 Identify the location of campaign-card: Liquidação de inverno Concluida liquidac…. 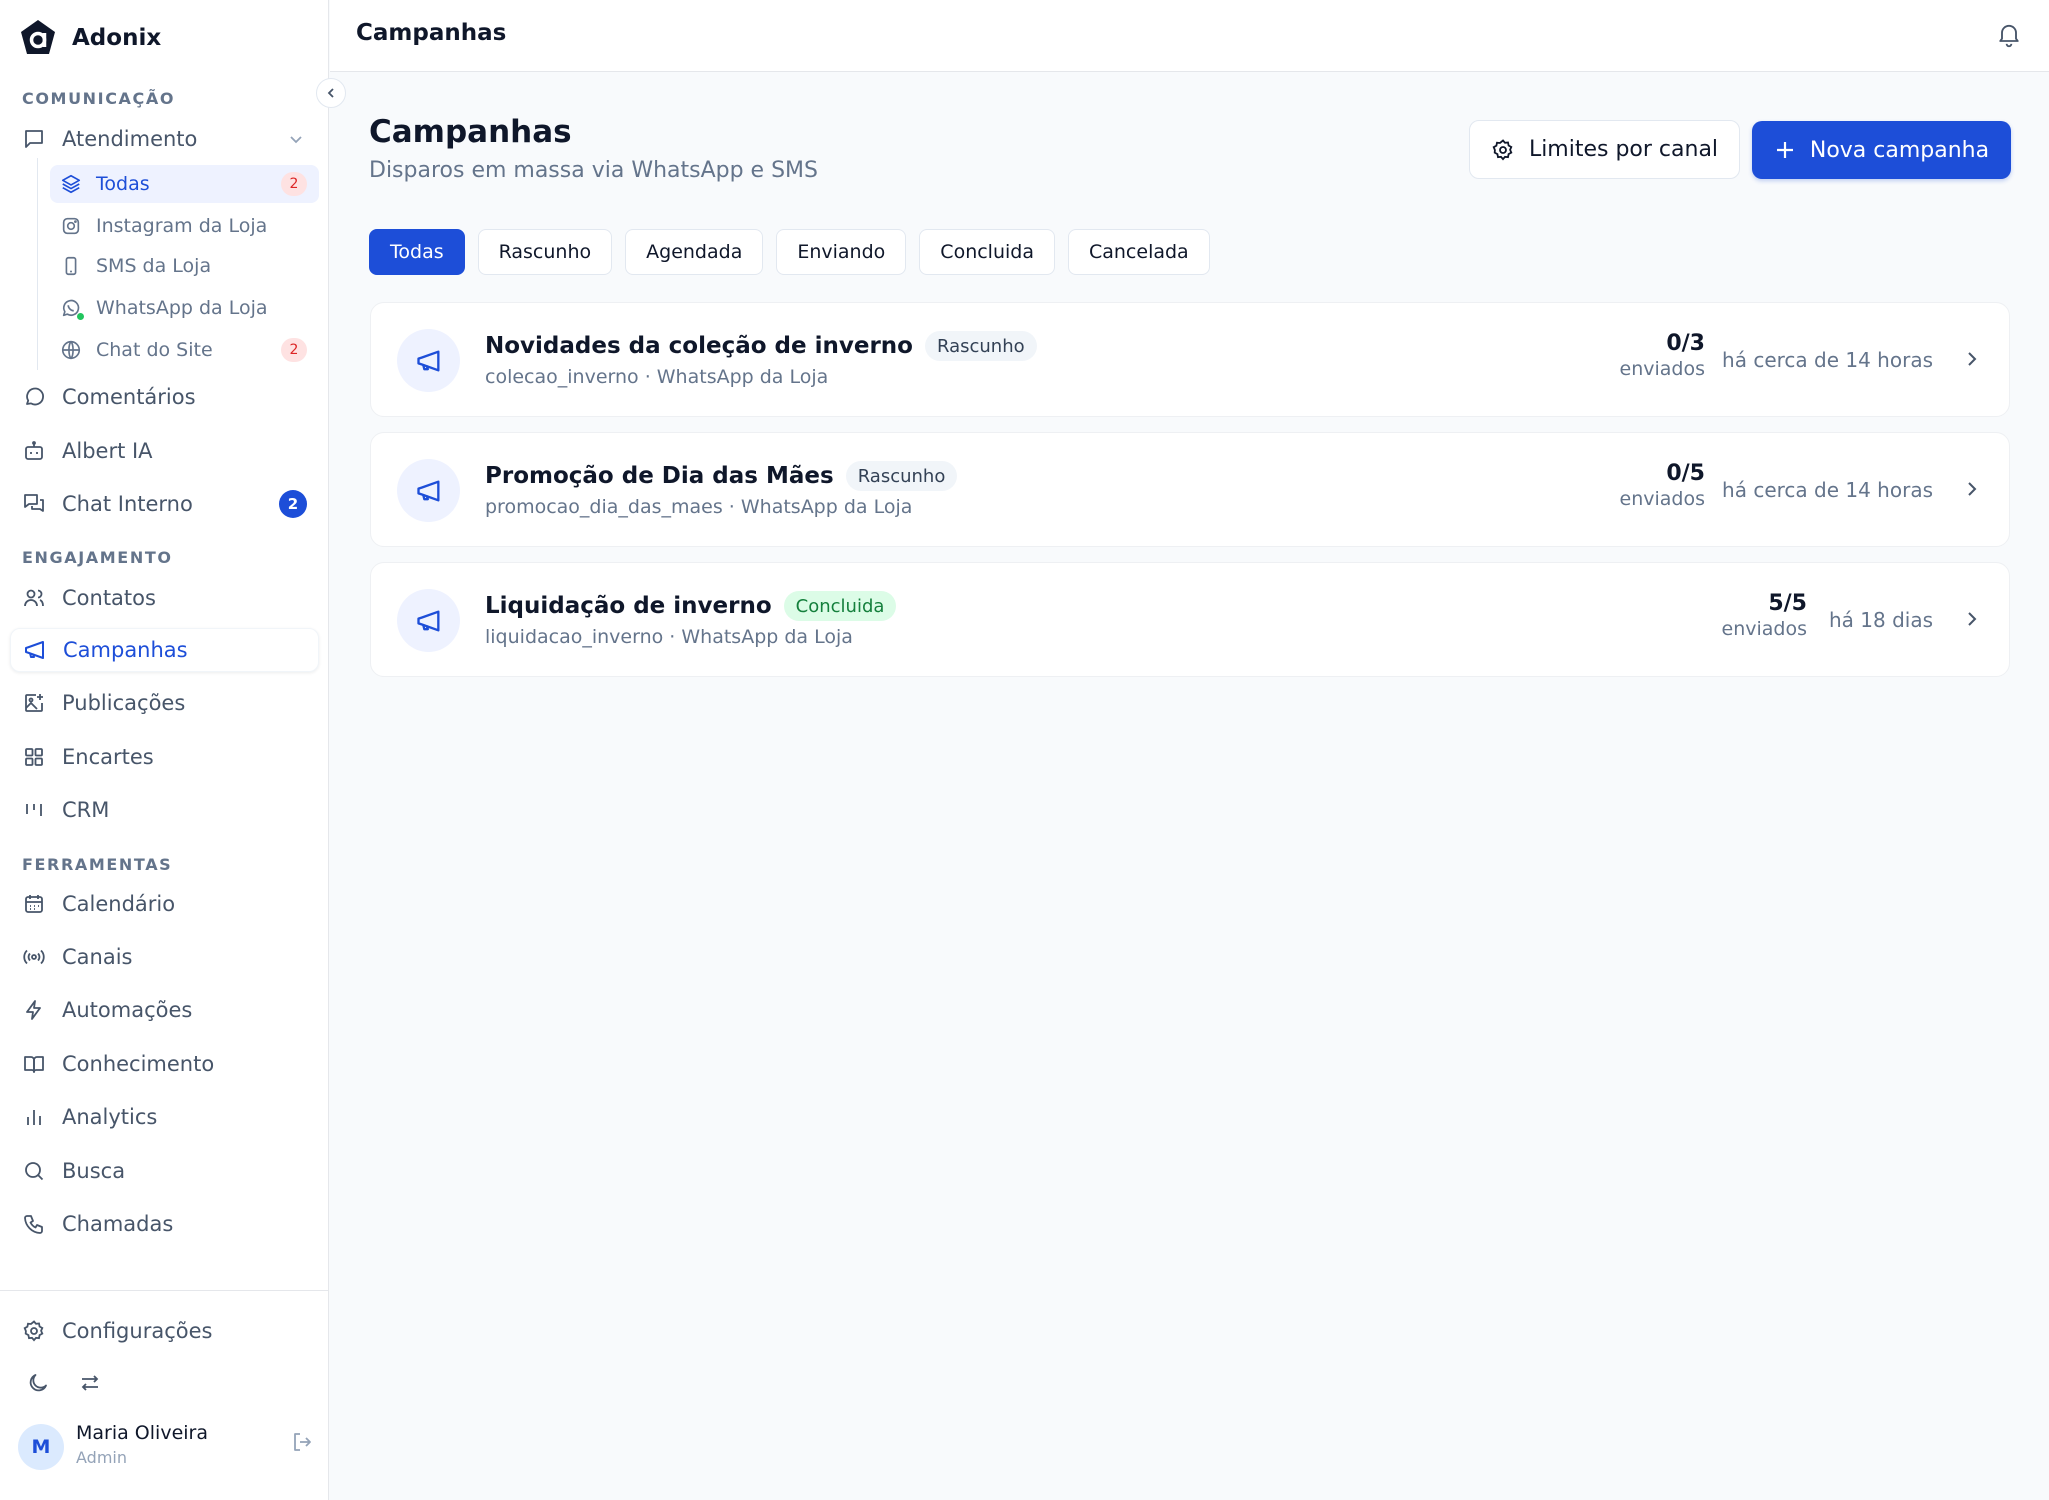
(1190, 619).